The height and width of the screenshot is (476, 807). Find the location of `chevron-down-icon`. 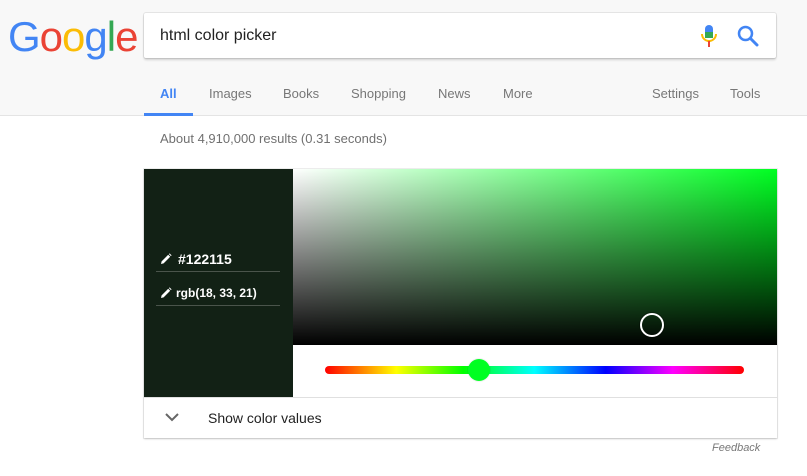

chevron-down-icon is located at coordinates (172, 417).